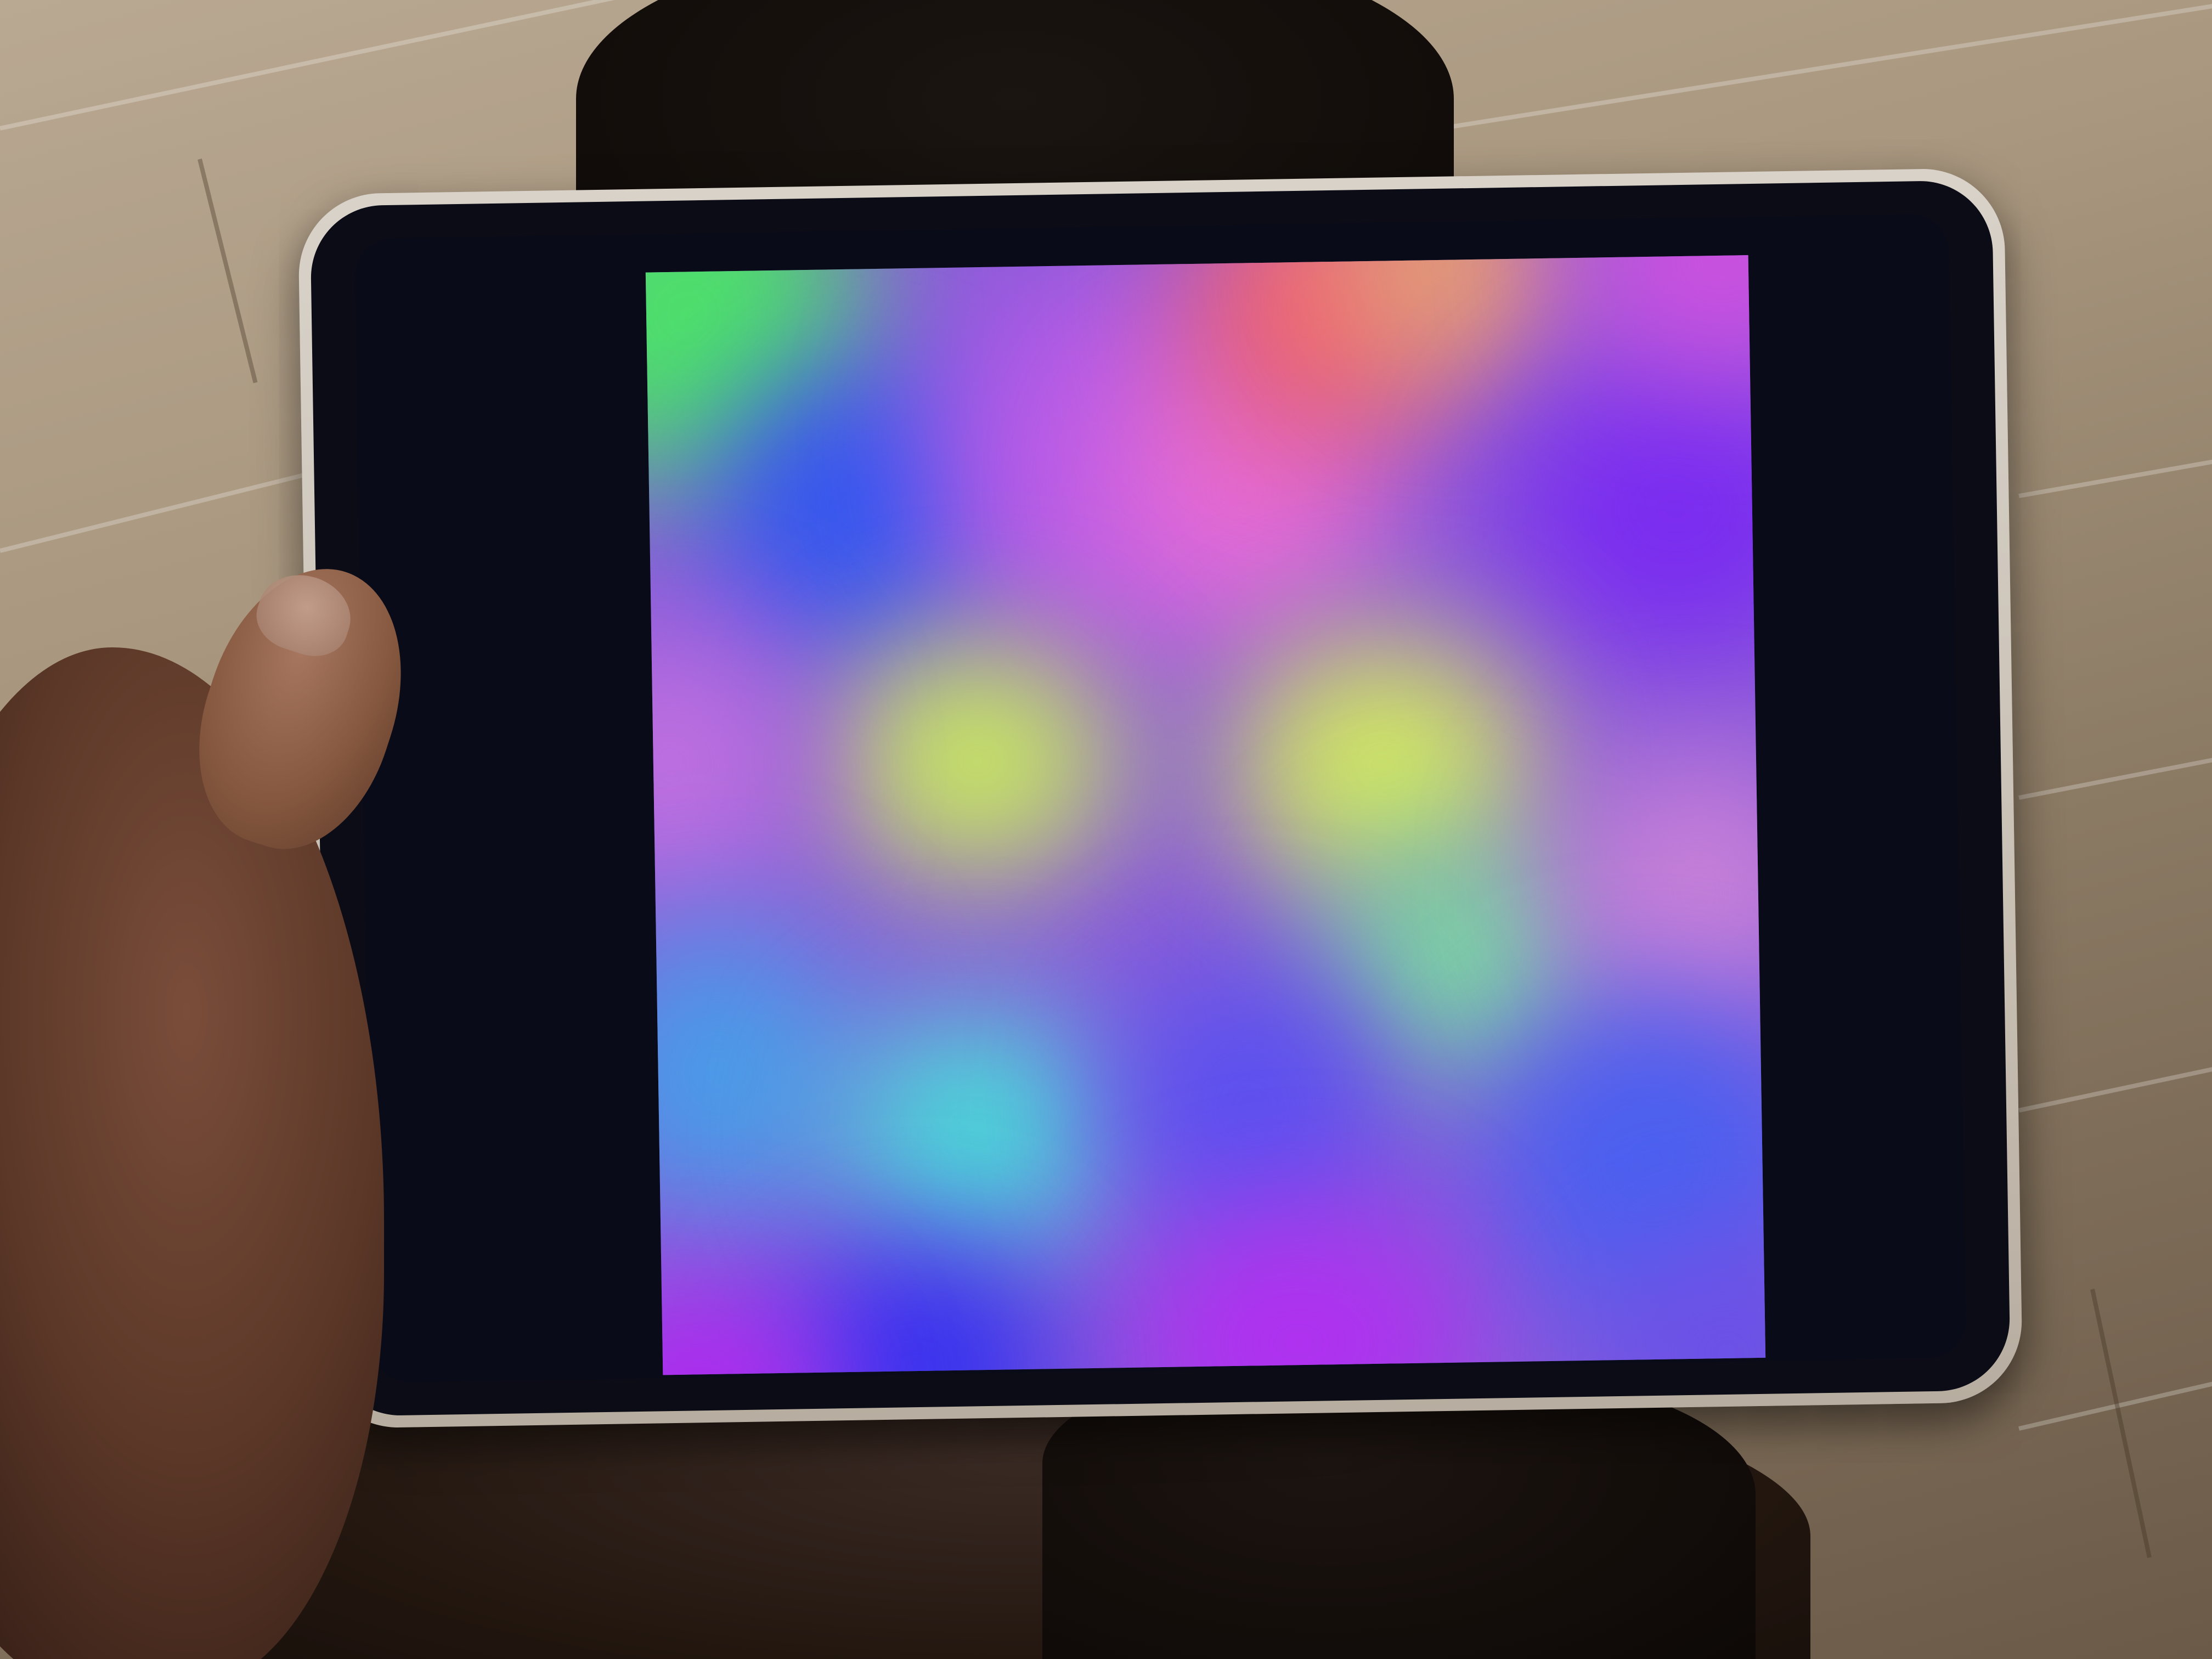 This screenshot has height=1659, width=2212. What do you see at coordinates (977, 1135) in the screenshot?
I see `cyan-blob` at bounding box center [977, 1135].